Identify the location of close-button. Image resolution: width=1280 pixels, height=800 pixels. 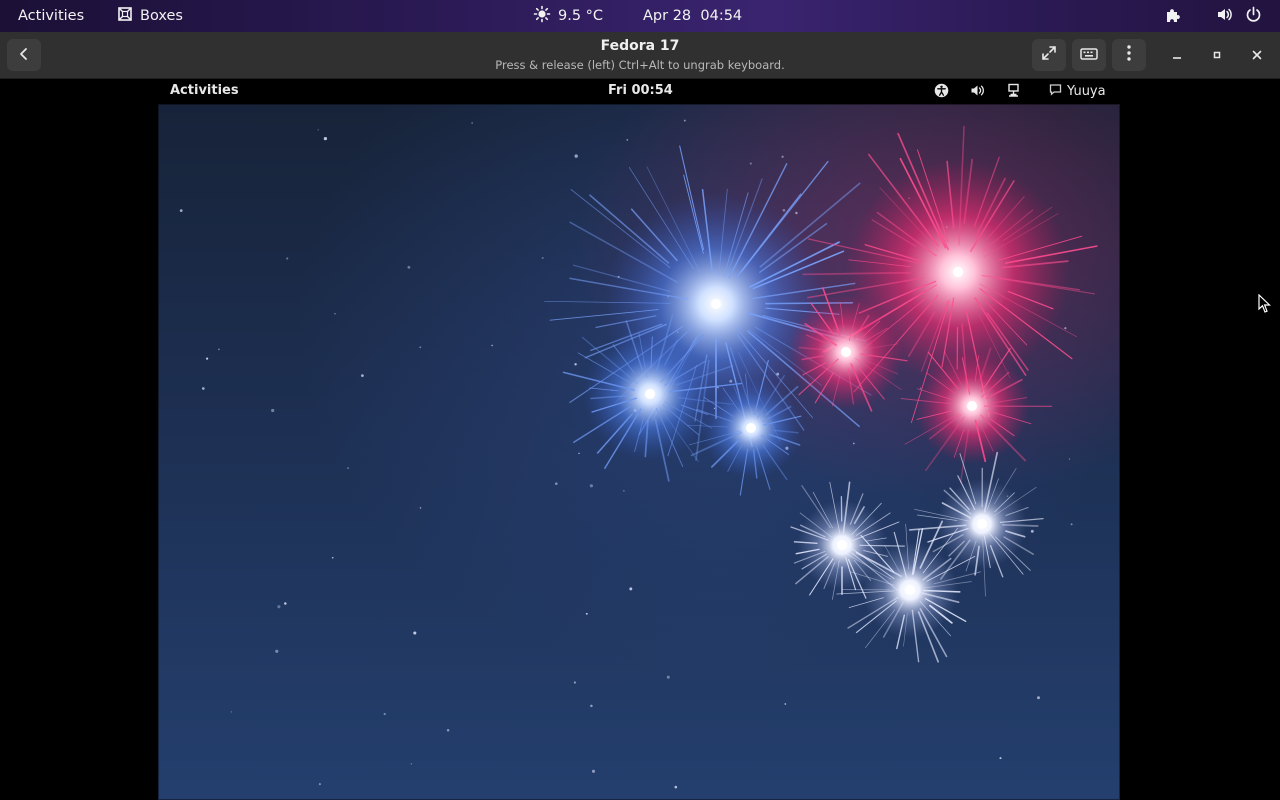
(1257, 55).